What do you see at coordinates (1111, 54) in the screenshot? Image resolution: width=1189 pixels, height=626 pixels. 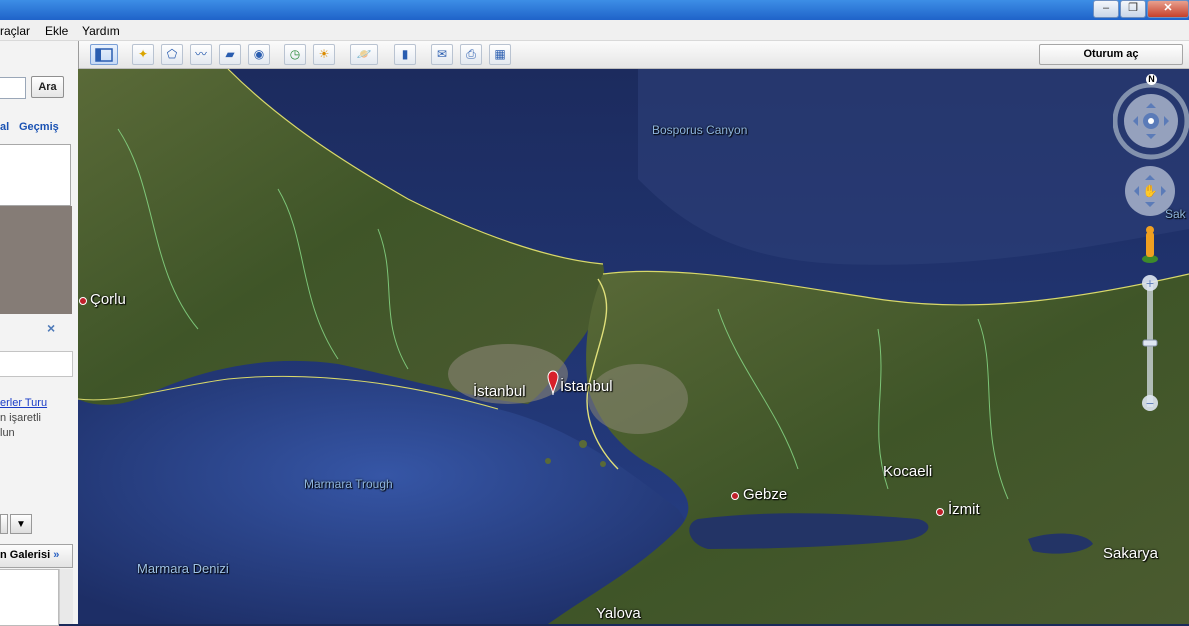 I see `sign-in-button: Oturum aç` at bounding box center [1111, 54].